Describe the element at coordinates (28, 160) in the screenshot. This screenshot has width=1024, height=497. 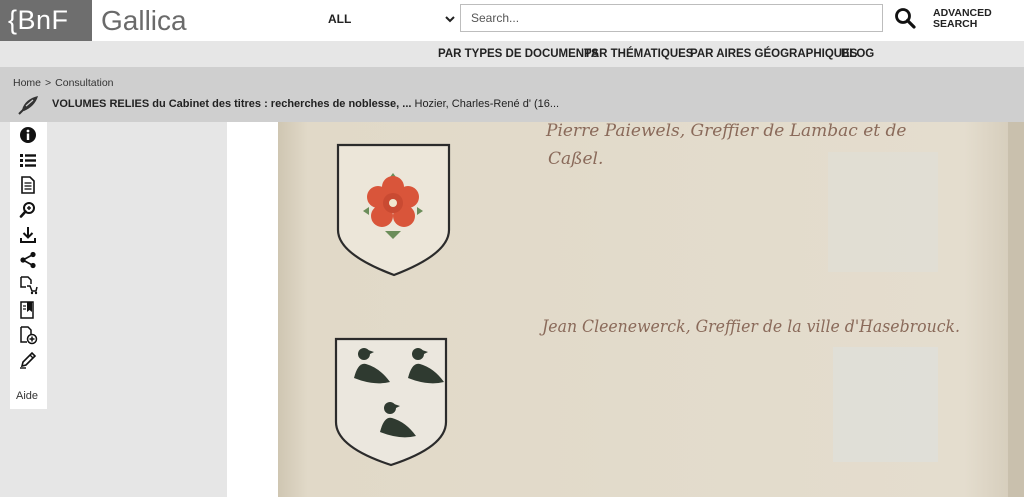
I see `list-icon` at that location.